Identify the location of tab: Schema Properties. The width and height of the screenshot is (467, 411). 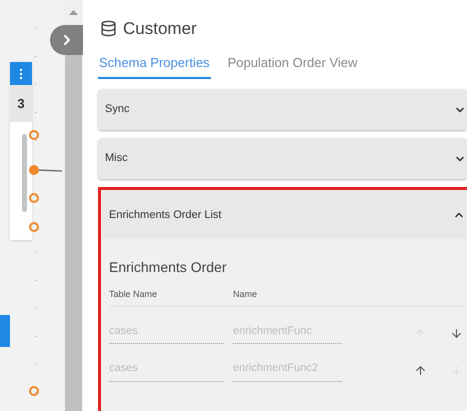
(154, 65).